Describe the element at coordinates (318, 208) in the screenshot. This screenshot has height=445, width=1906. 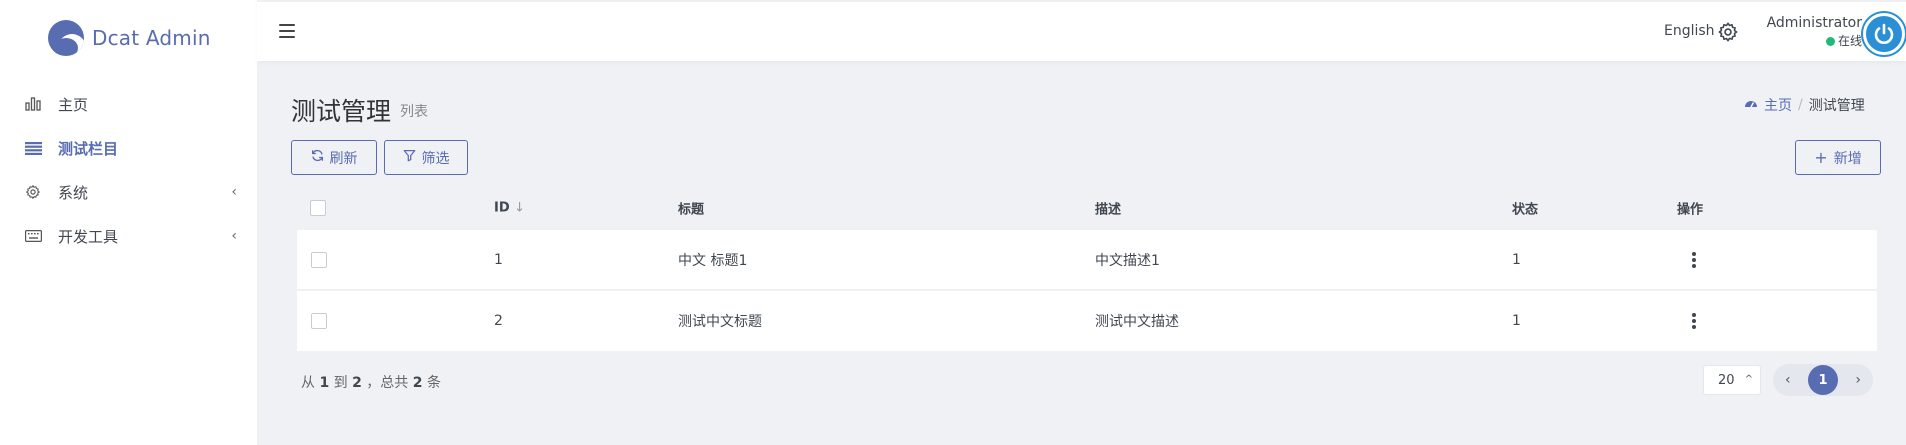
I see `select-all-checkbox` at that location.